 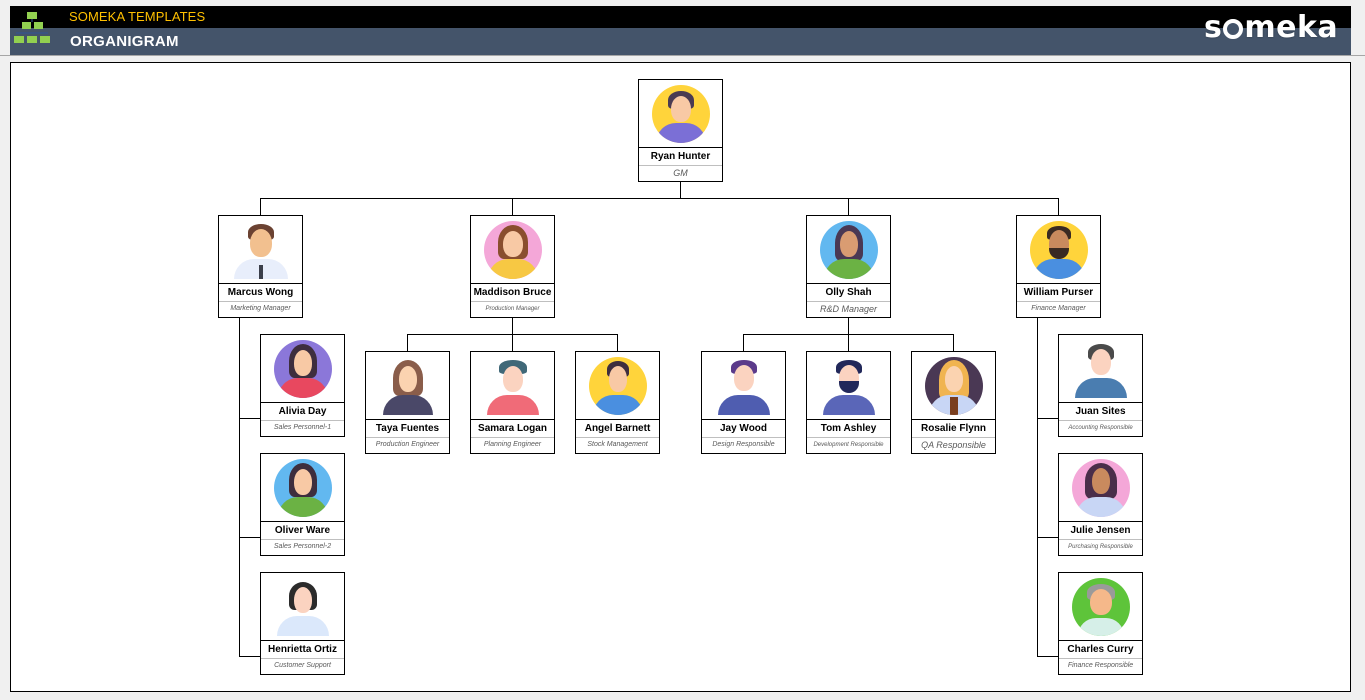 What do you see at coordinates (682, 55) in the screenshot?
I see `header-divider` at bounding box center [682, 55].